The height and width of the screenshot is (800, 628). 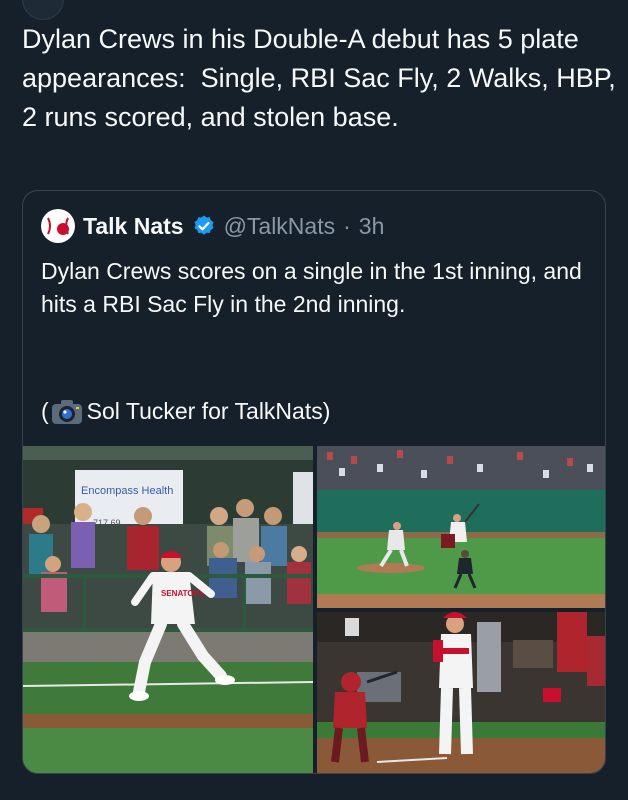 What do you see at coordinates (43, 10) in the screenshot?
I see `author-avatar` at bounding box center [43, 10].